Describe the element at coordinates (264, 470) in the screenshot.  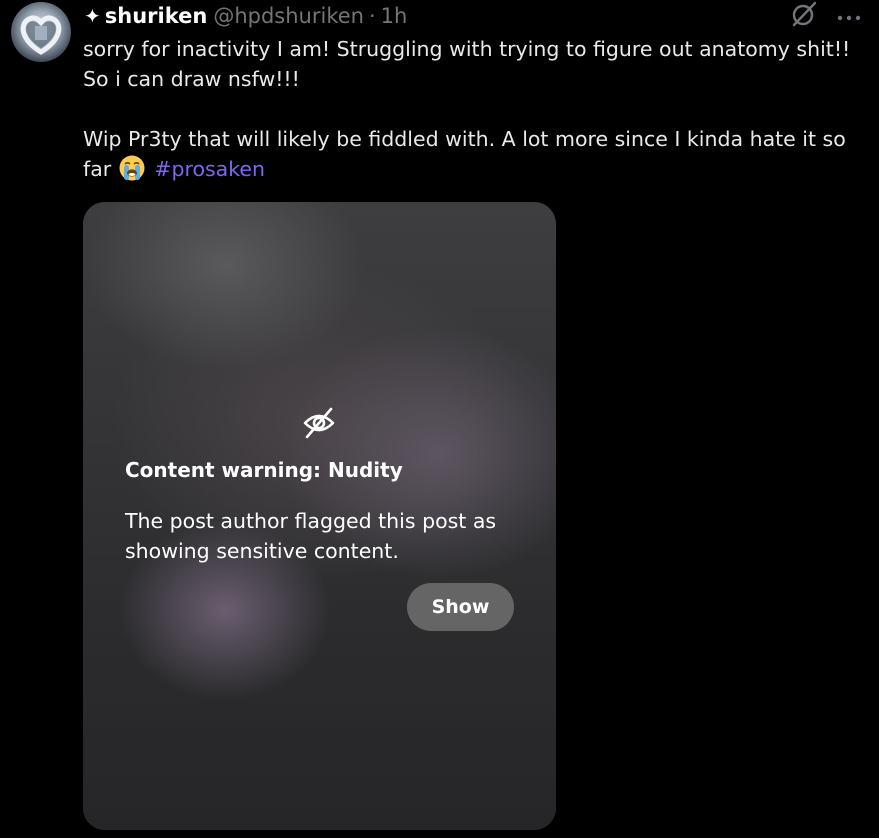
I see `content-warning-title: Content warning: Nudity` at that location.